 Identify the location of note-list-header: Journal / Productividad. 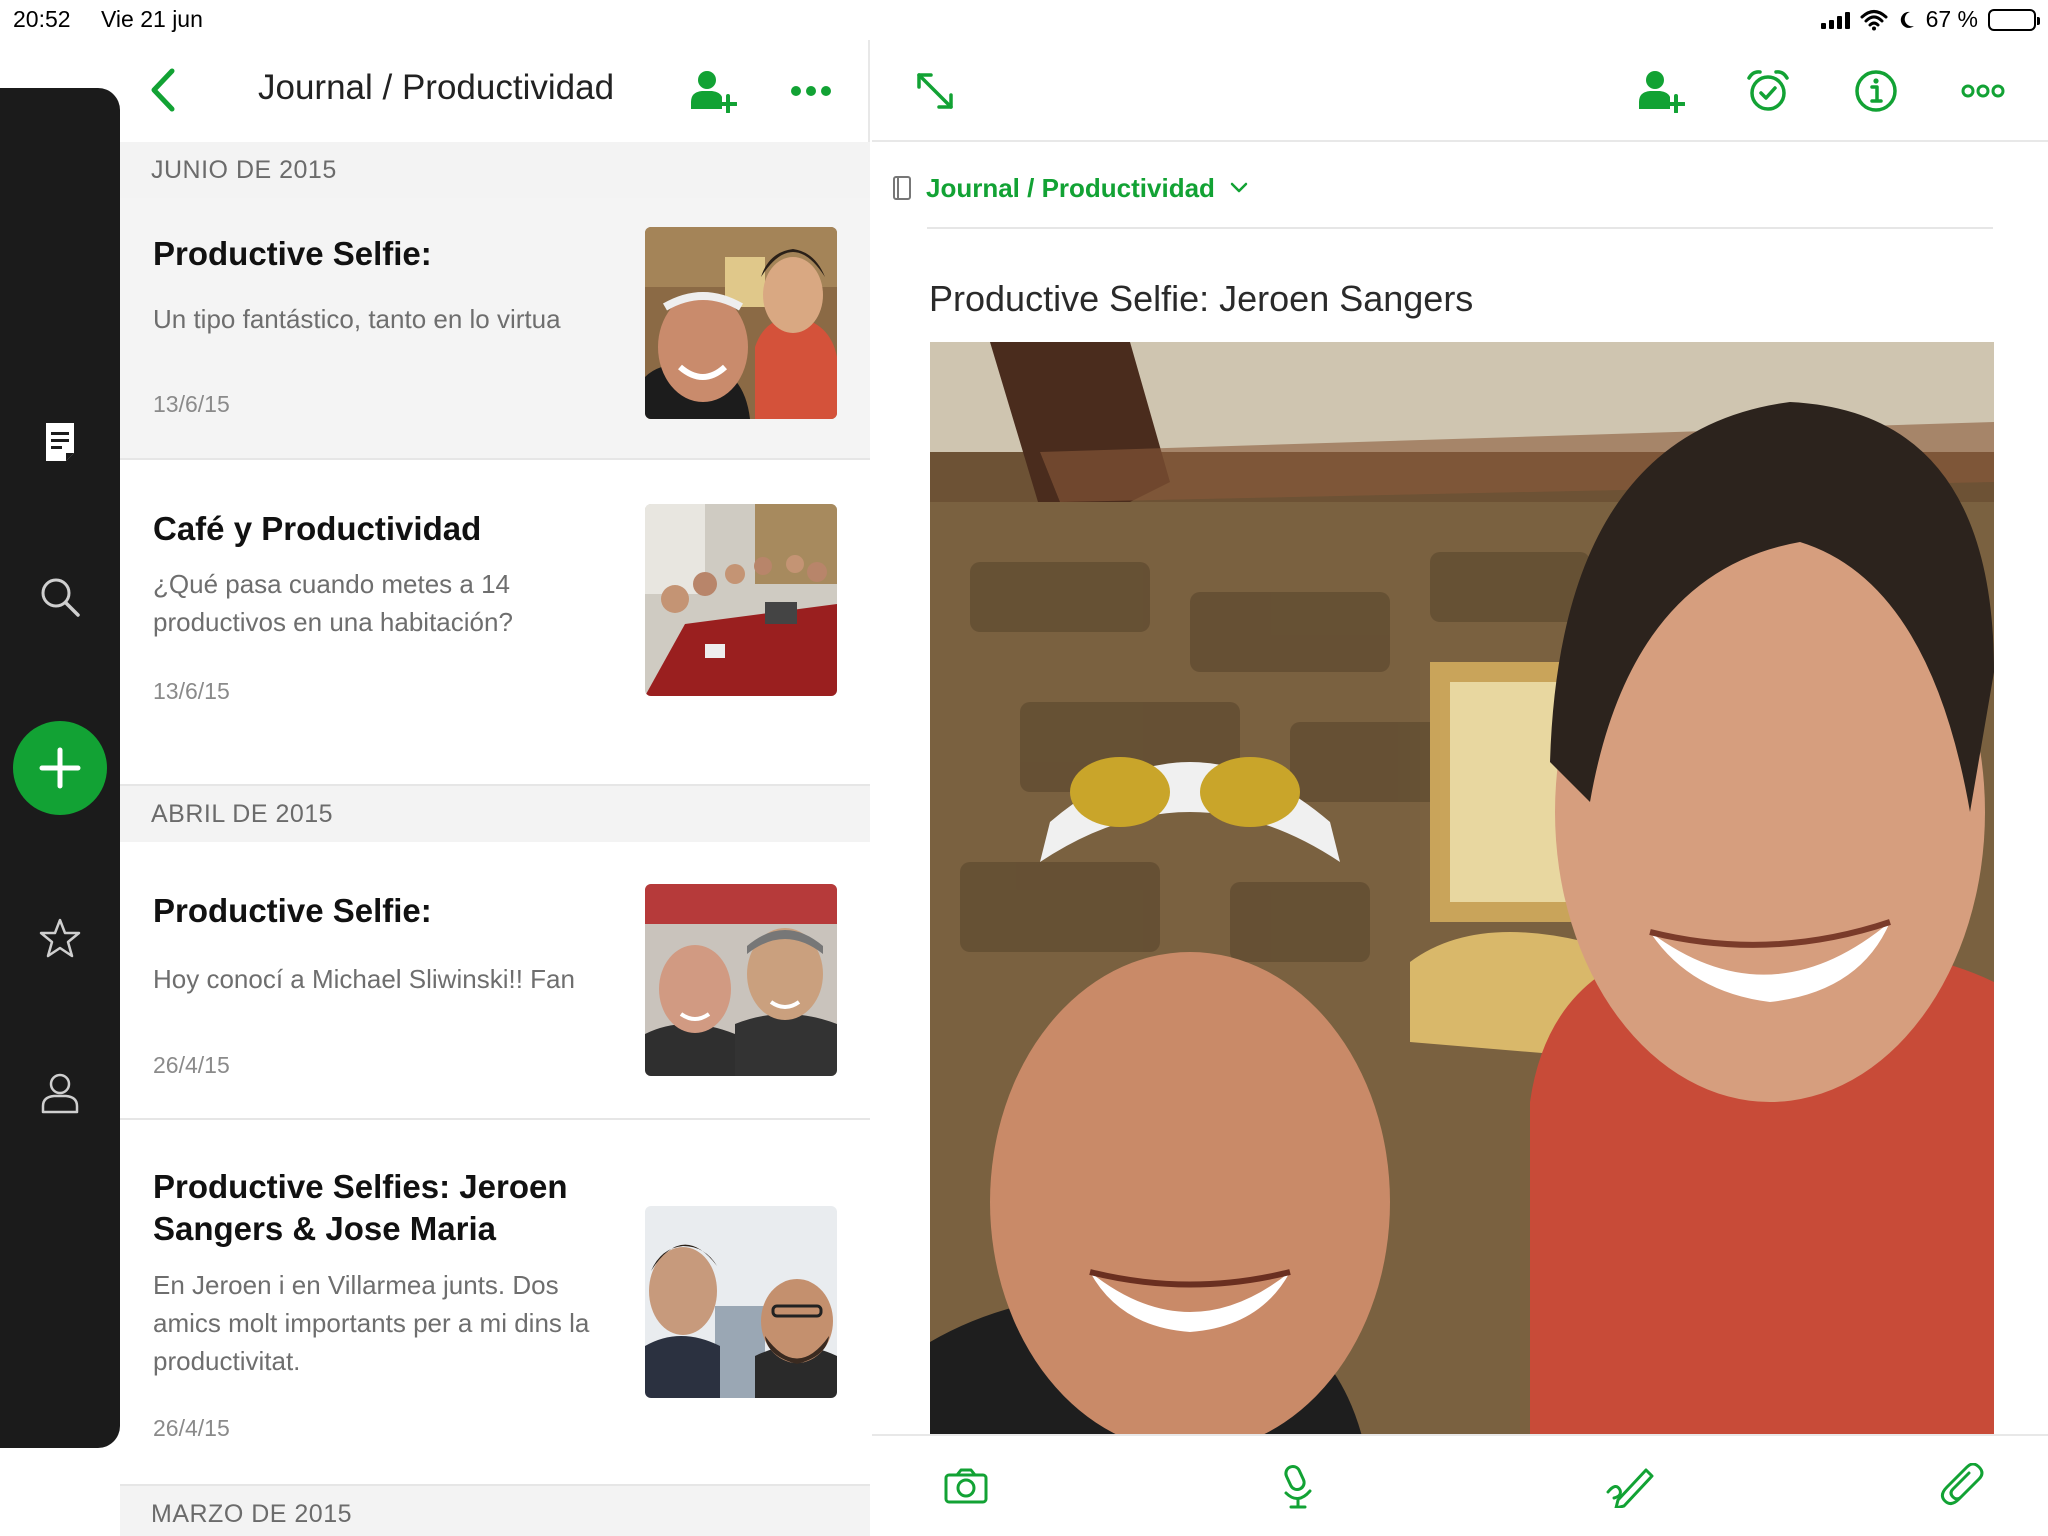
(495, 91).